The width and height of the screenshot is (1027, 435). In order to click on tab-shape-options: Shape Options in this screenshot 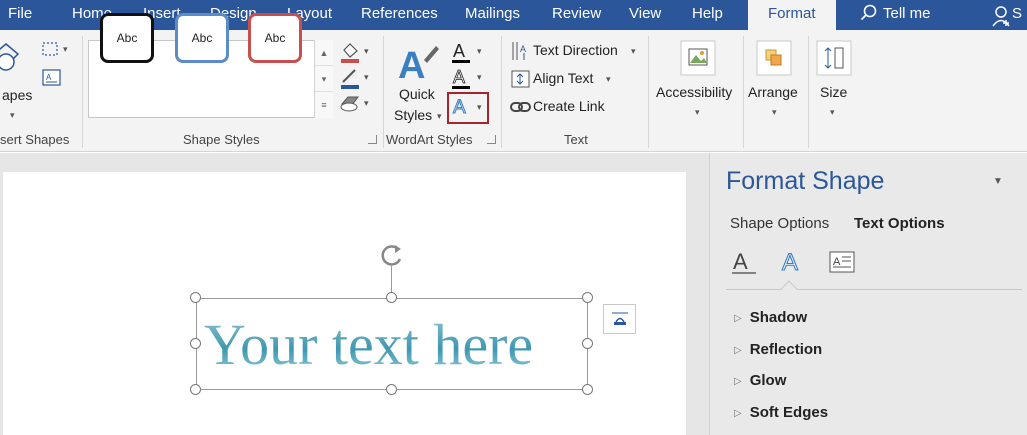, I will do `click(779, 223)`.